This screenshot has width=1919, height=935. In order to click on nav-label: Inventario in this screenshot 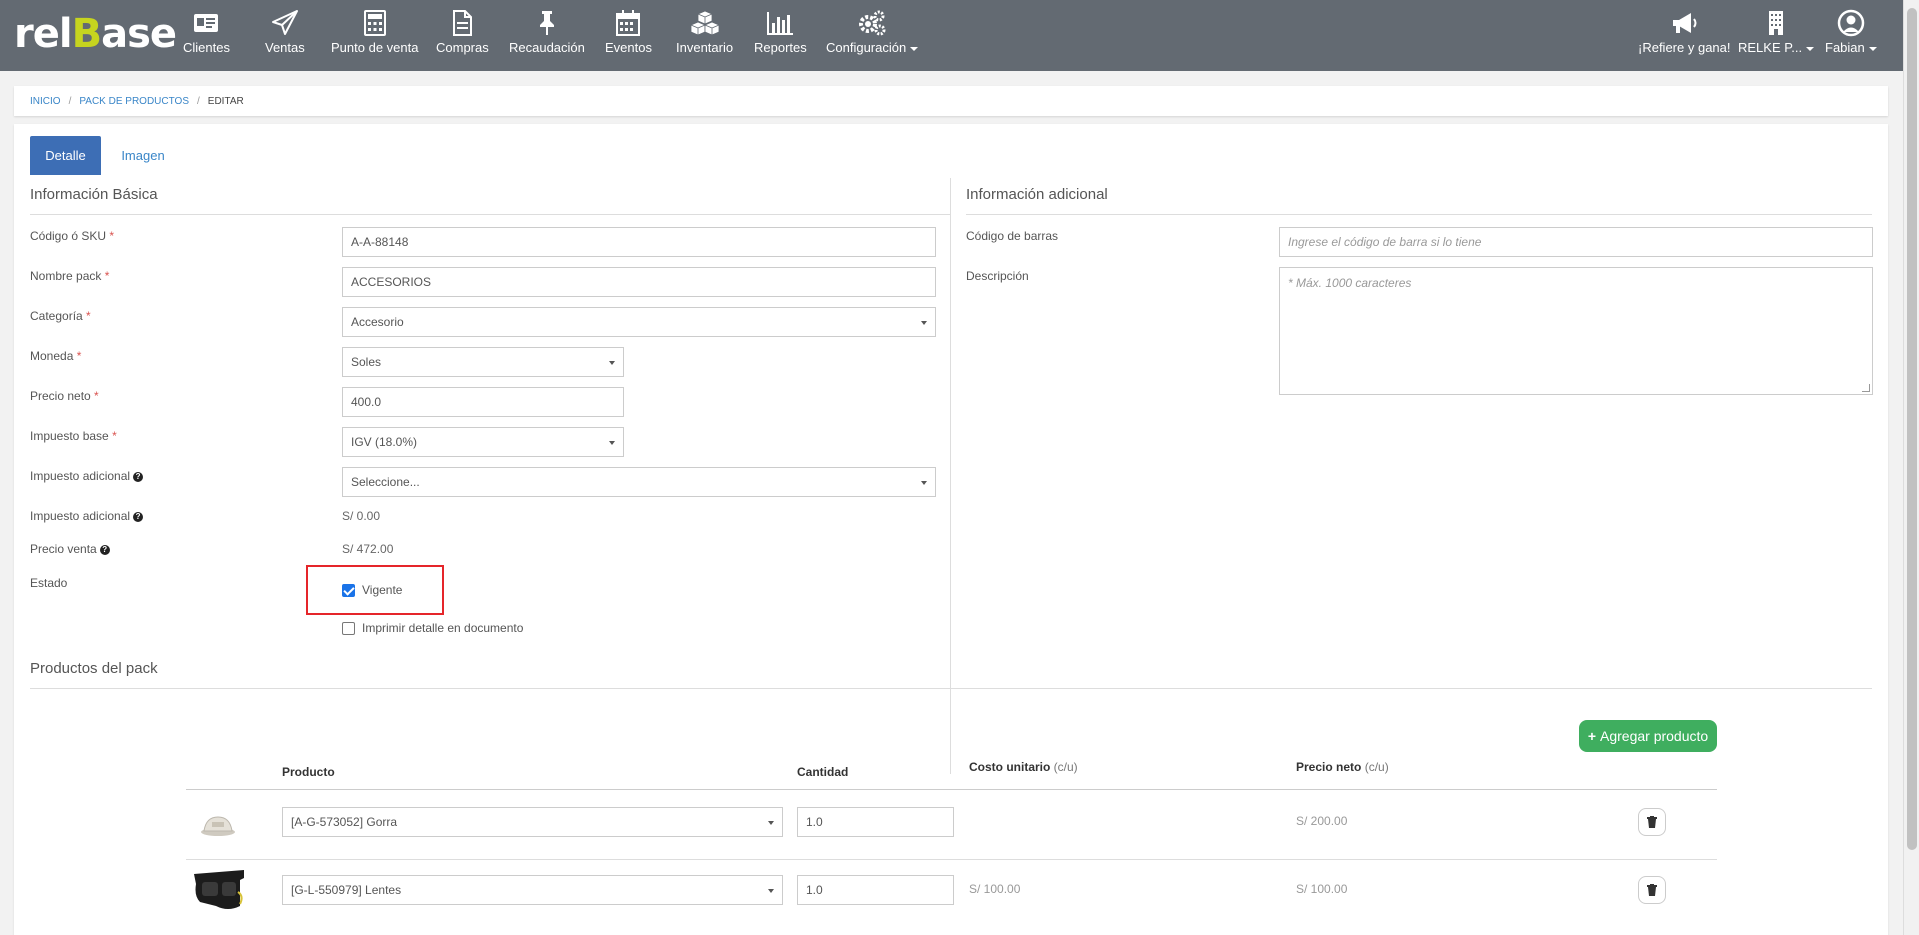, I will do `click(705, 47)`.